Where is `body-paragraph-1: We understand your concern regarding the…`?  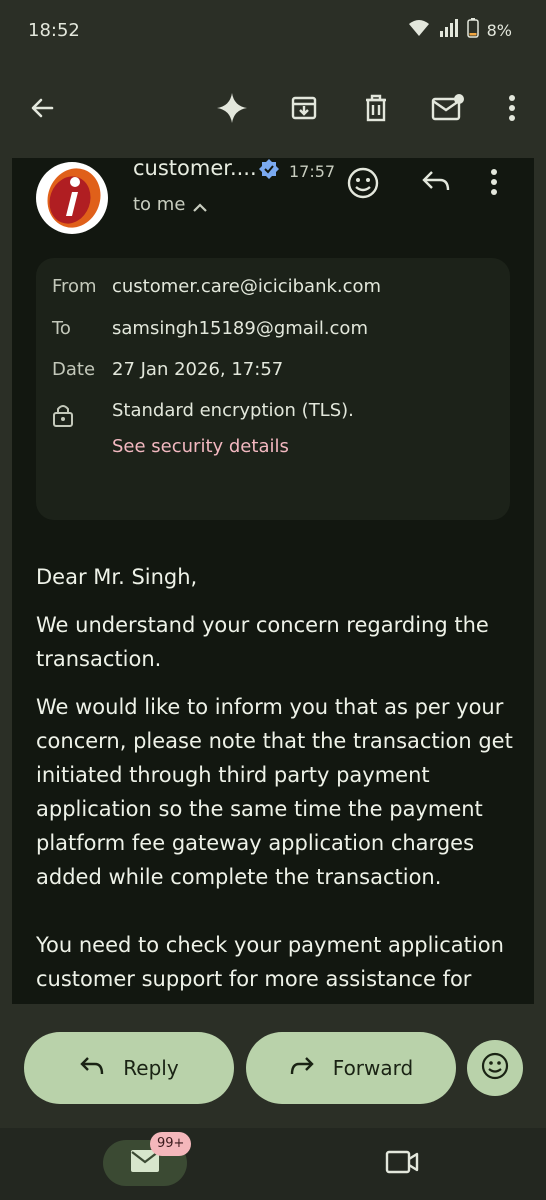
body-paragraph-1: We understand your concern regarding the… is located at coordinates (262, 642).